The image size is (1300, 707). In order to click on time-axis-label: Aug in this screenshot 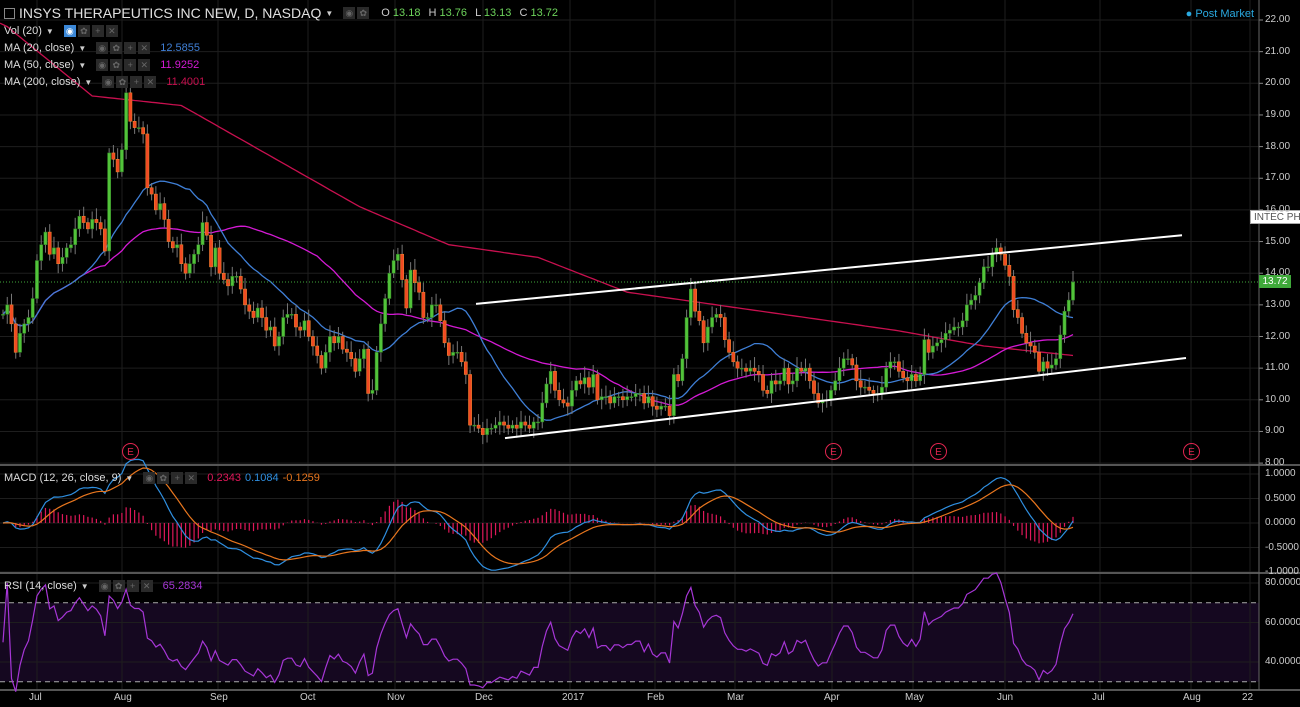, I will do `click(123, 697)`.